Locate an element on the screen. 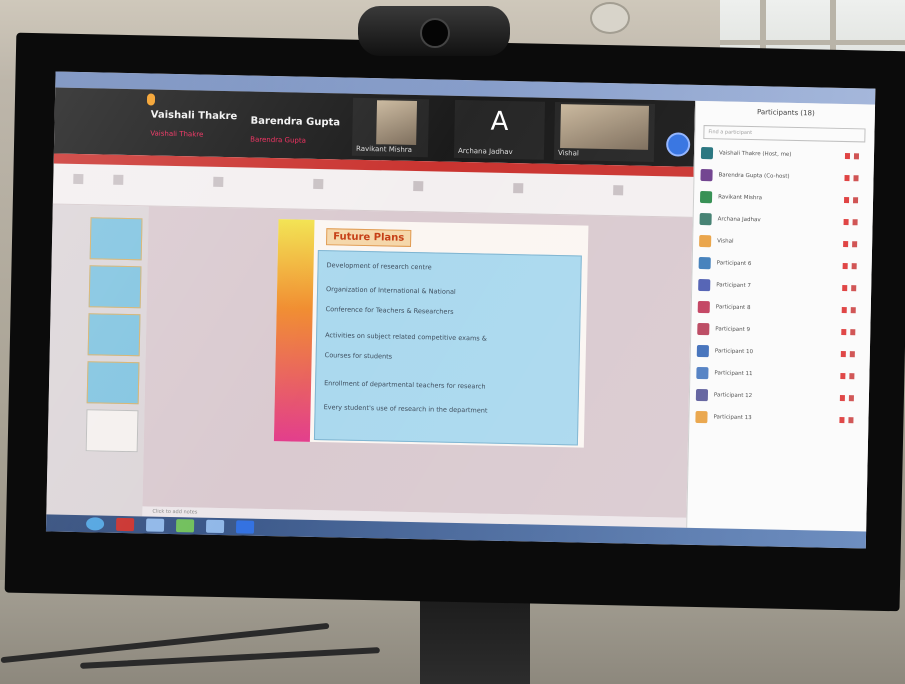 The width and height of the screenshot is (905, 684). slide-bullet: Development of research centre is located at coordinates (379, 266).